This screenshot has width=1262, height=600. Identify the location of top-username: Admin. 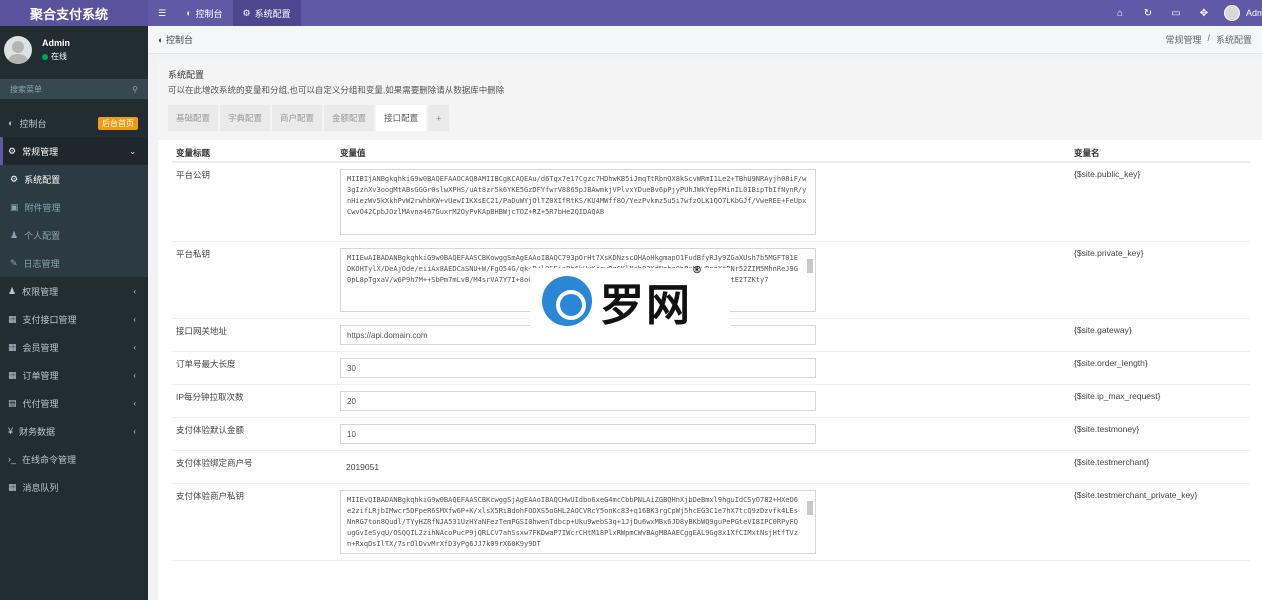
(1254, 13).